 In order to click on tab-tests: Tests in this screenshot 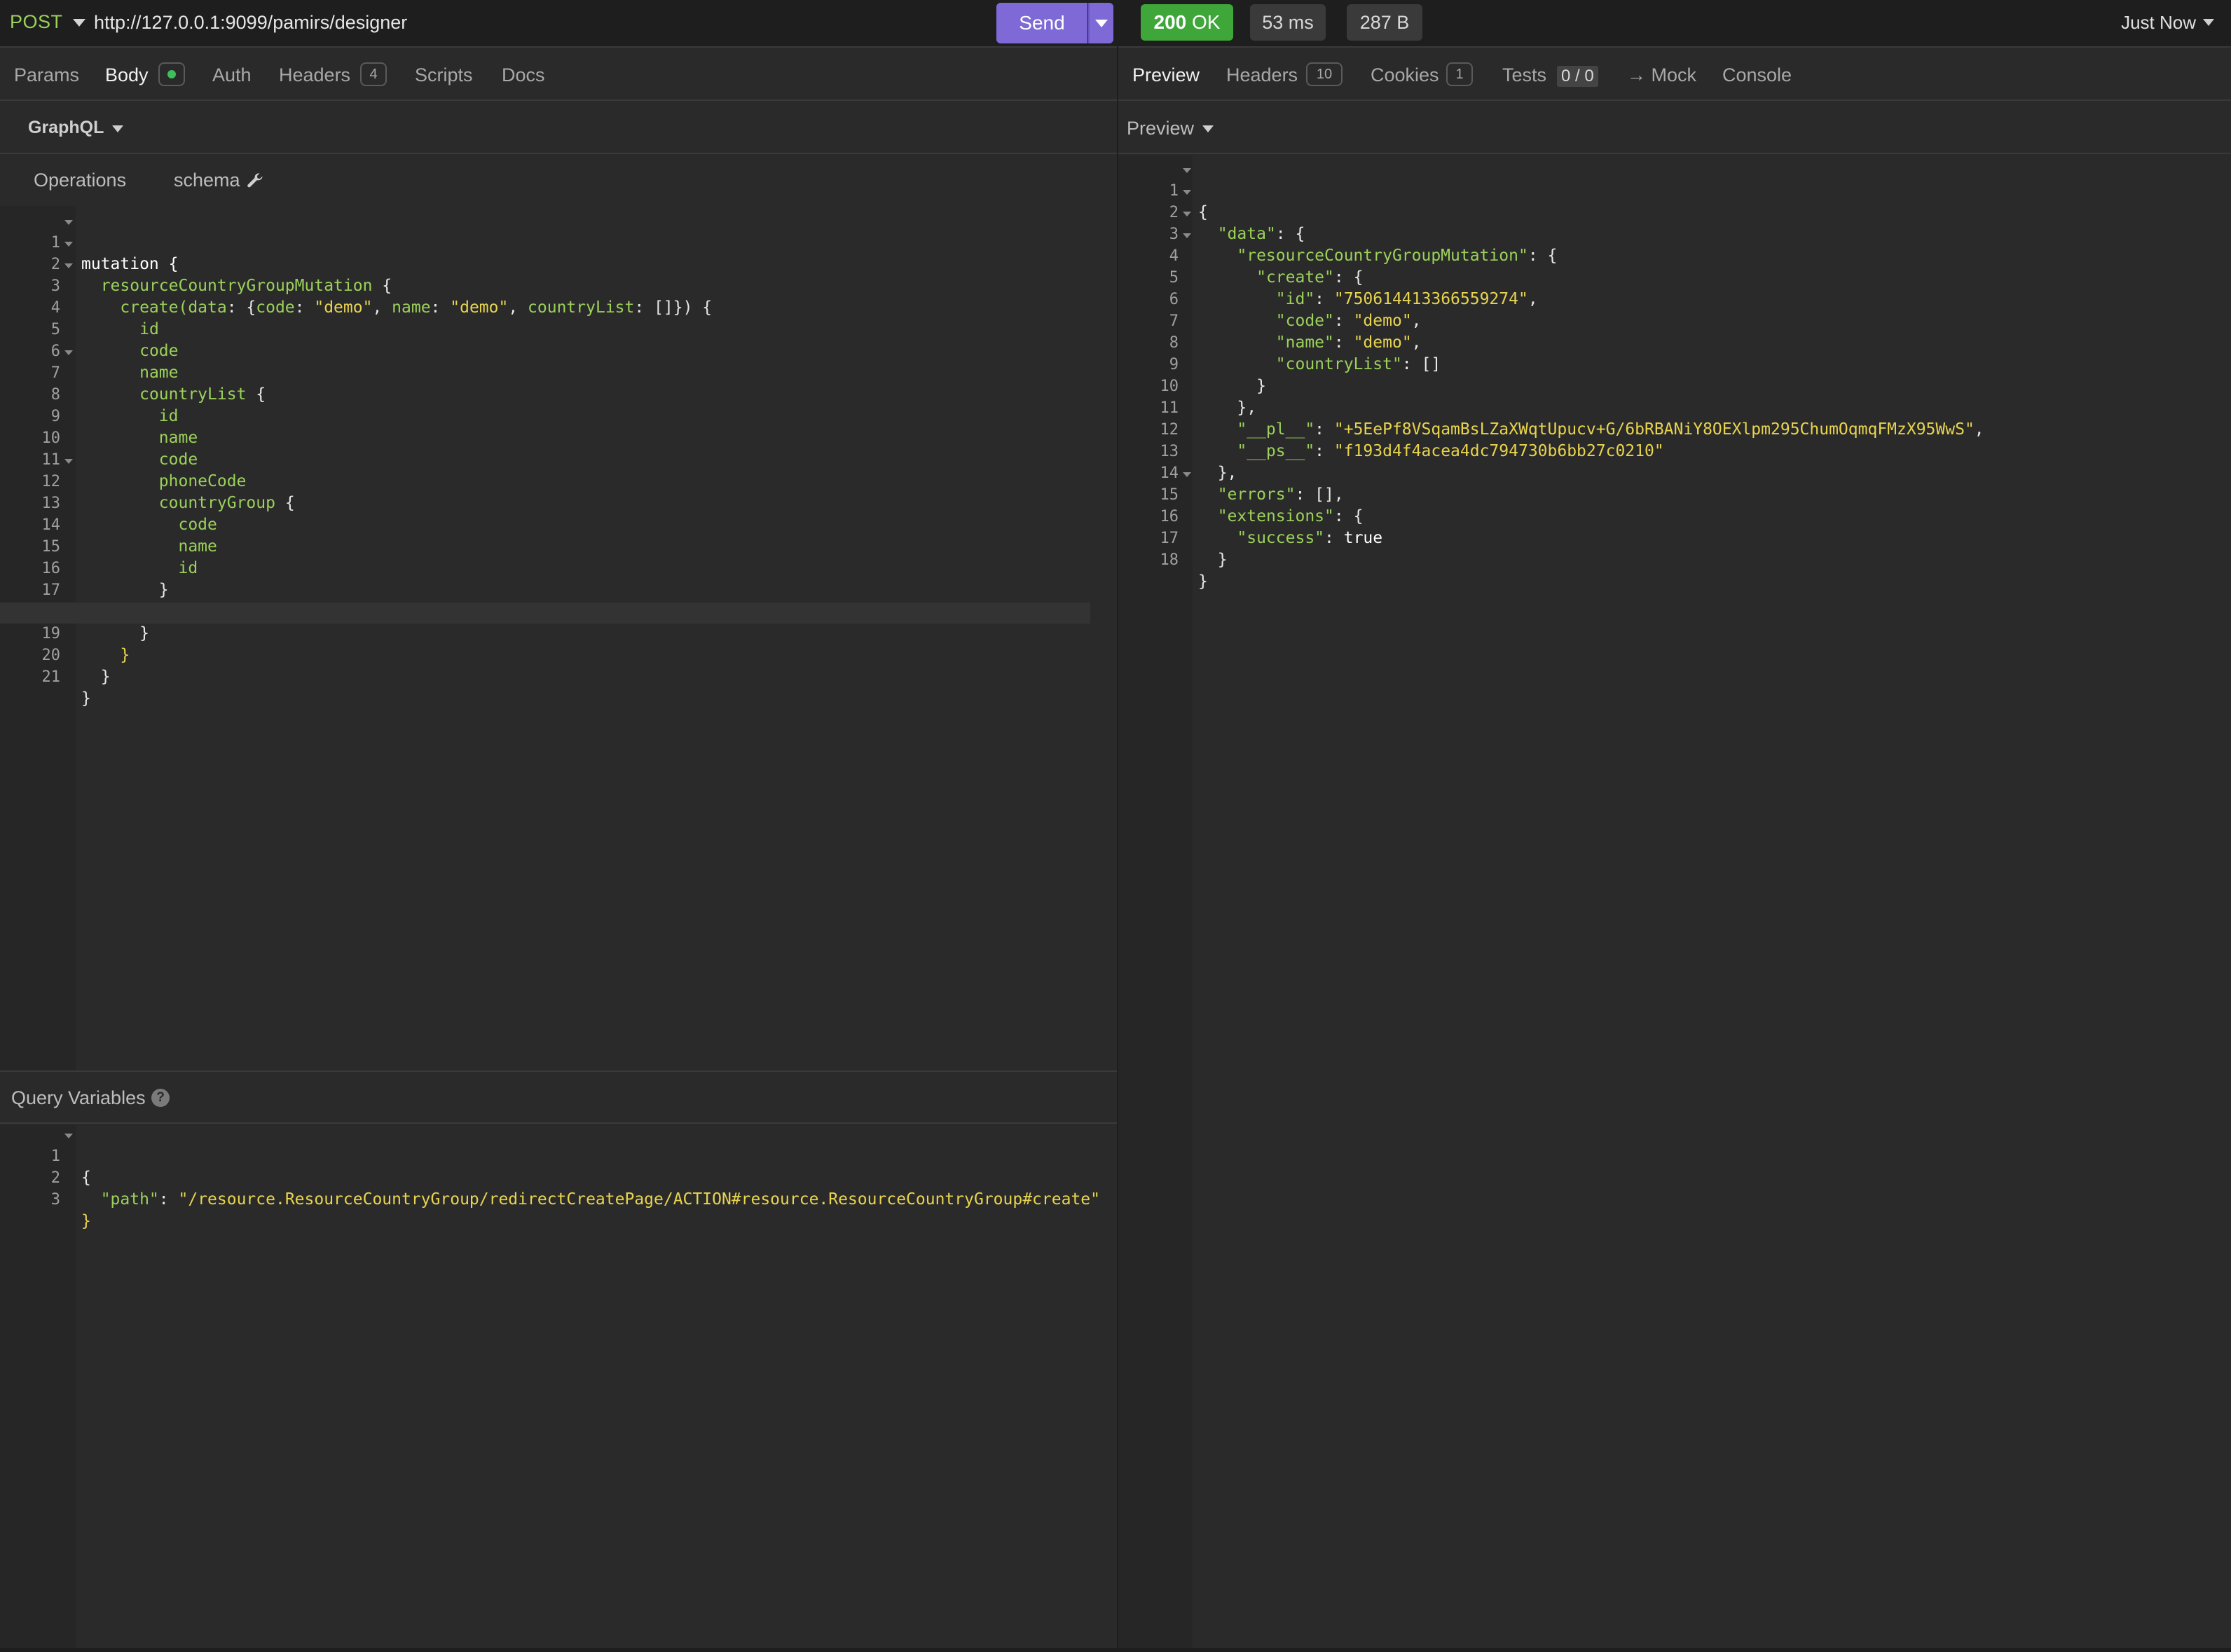, I will do `click(1524, 75)`.